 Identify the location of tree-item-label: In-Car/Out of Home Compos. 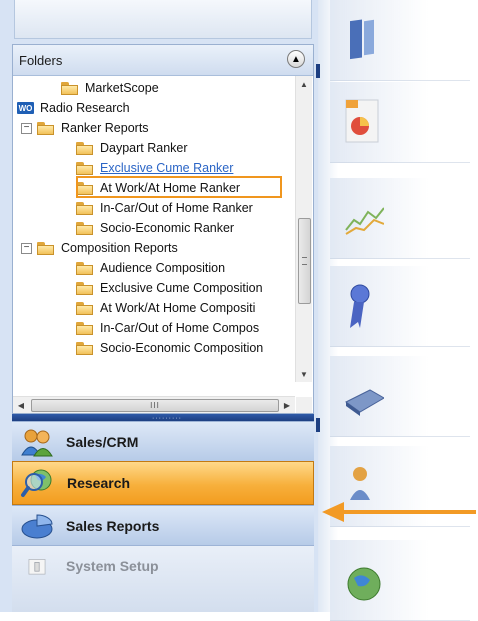
(180, 328).